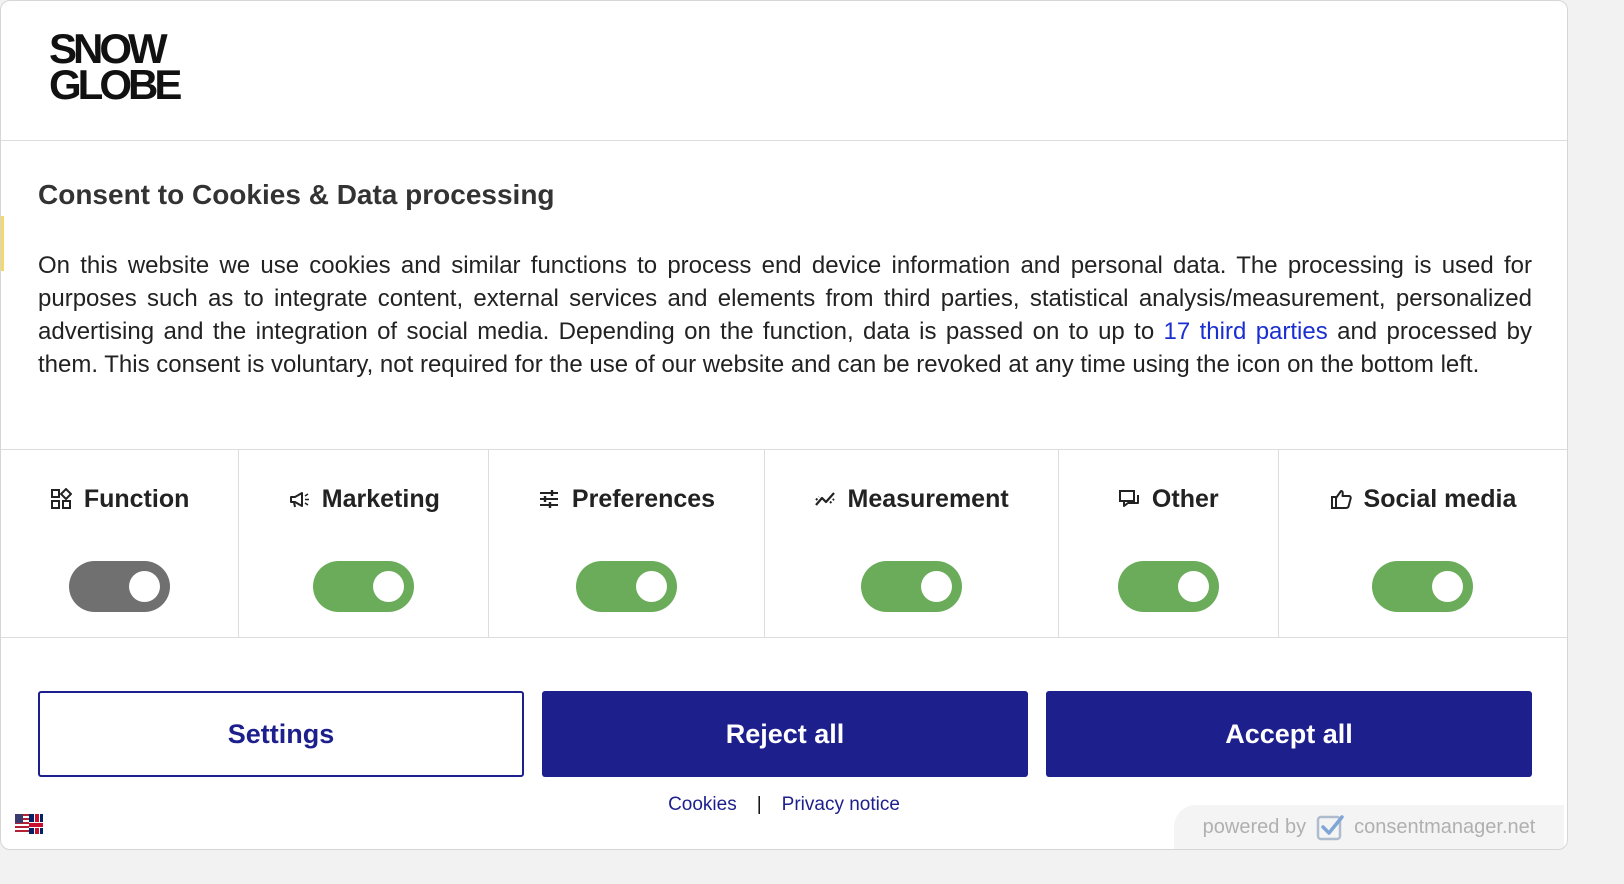 This screenshot has width=1624, height=884. Describe the element at coordinates (1185, 498) in the screenshot. I see `purpose-label-other: Other` at that location.